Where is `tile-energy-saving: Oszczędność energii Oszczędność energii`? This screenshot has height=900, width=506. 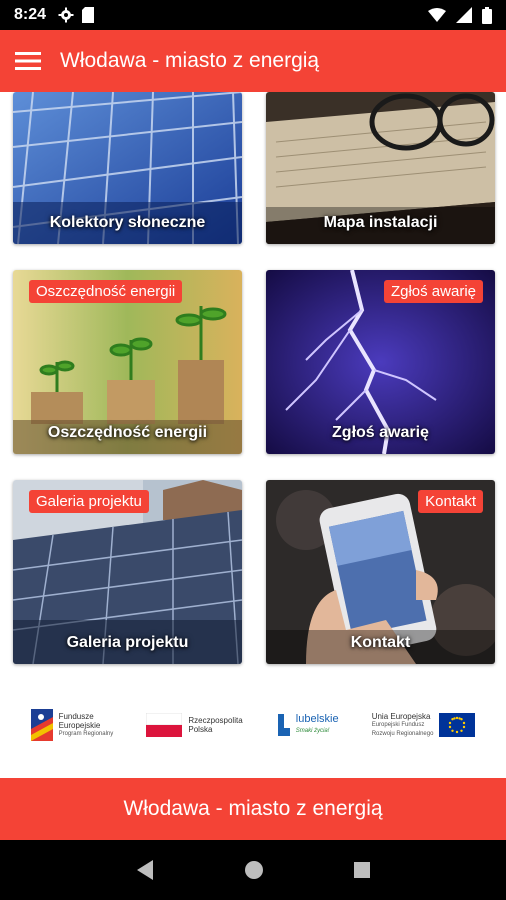
tile-energy-saving: Oszczędność energii Oszczędność energii is located at coordinates (127, 362).